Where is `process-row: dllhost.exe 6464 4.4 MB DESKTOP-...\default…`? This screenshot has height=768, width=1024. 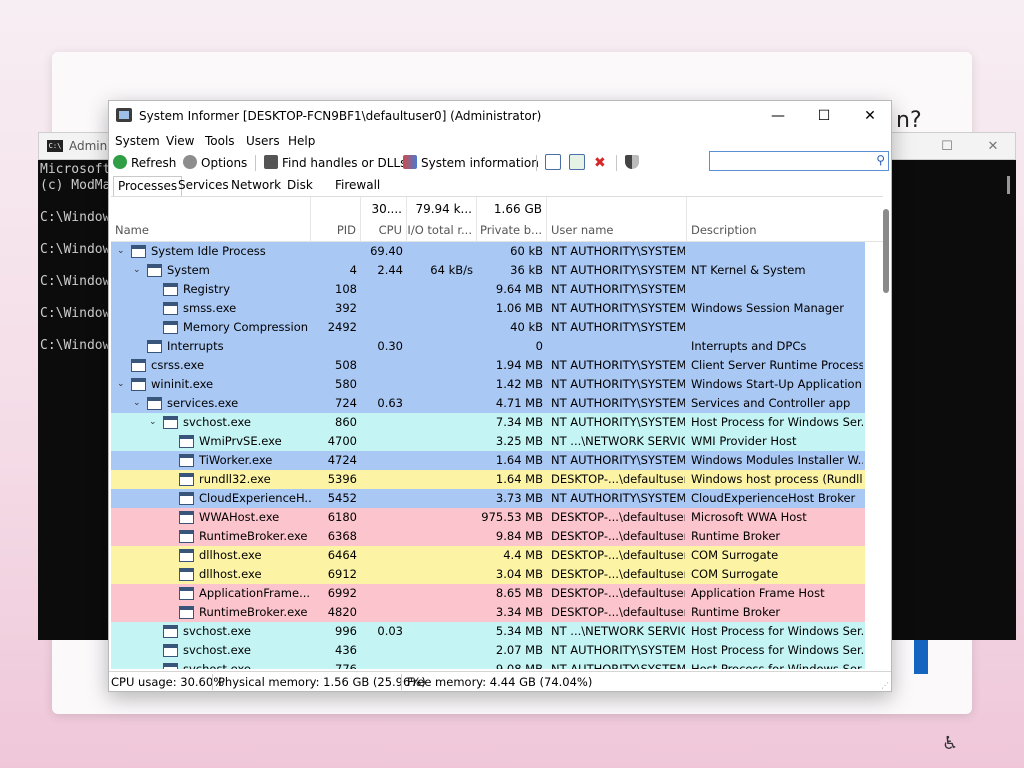
process-row: dllhost.exe 6464 4.4 MB DESKTOP-...\default… is located at coordinates (488, 555).